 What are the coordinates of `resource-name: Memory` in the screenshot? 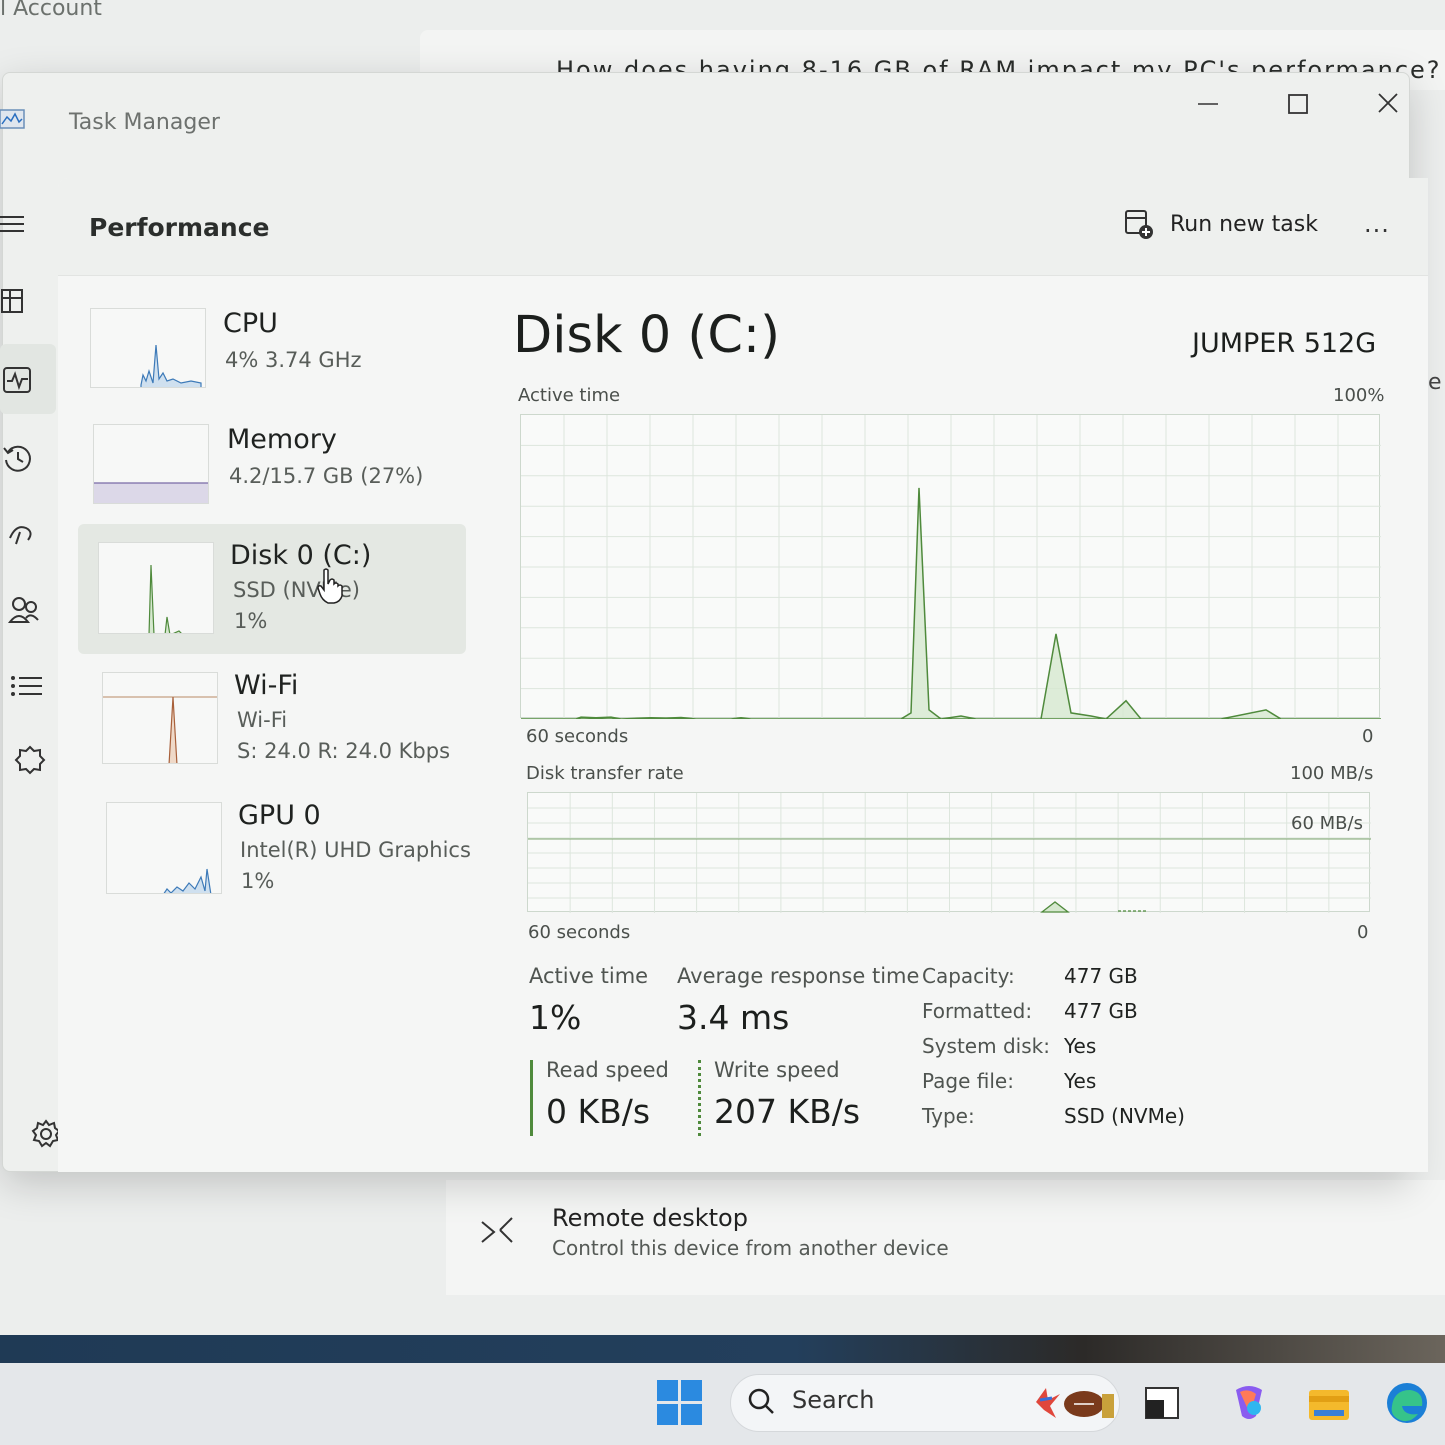 It's located at (282, 439).